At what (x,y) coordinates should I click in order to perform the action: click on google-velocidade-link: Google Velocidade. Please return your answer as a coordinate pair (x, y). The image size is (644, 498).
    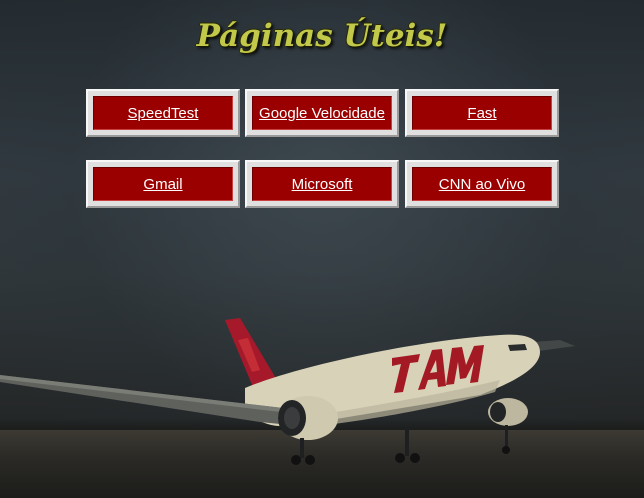
    Looking at the image, I should click on (322, 113).